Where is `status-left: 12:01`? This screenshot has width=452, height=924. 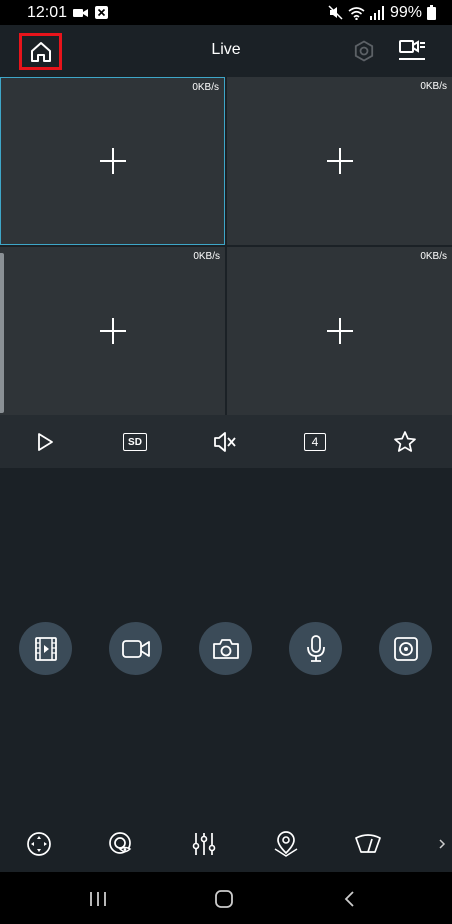
status-left: 12:01 is located at coordinates (68, 12).